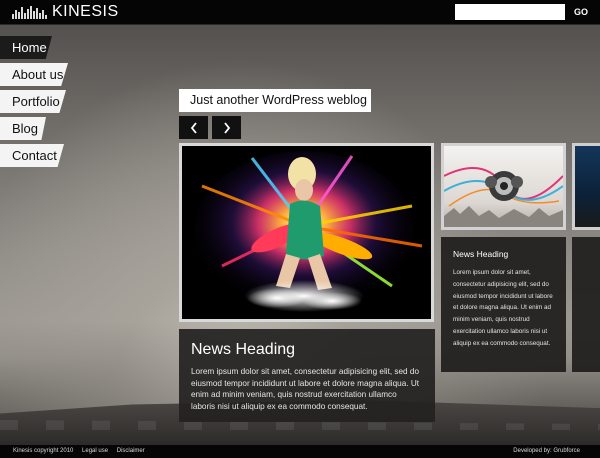  What do you see at coordinates (307, 350) in the screenshot?
I see `featured-news-heading: News Heading` at bounding box center [307, 350].